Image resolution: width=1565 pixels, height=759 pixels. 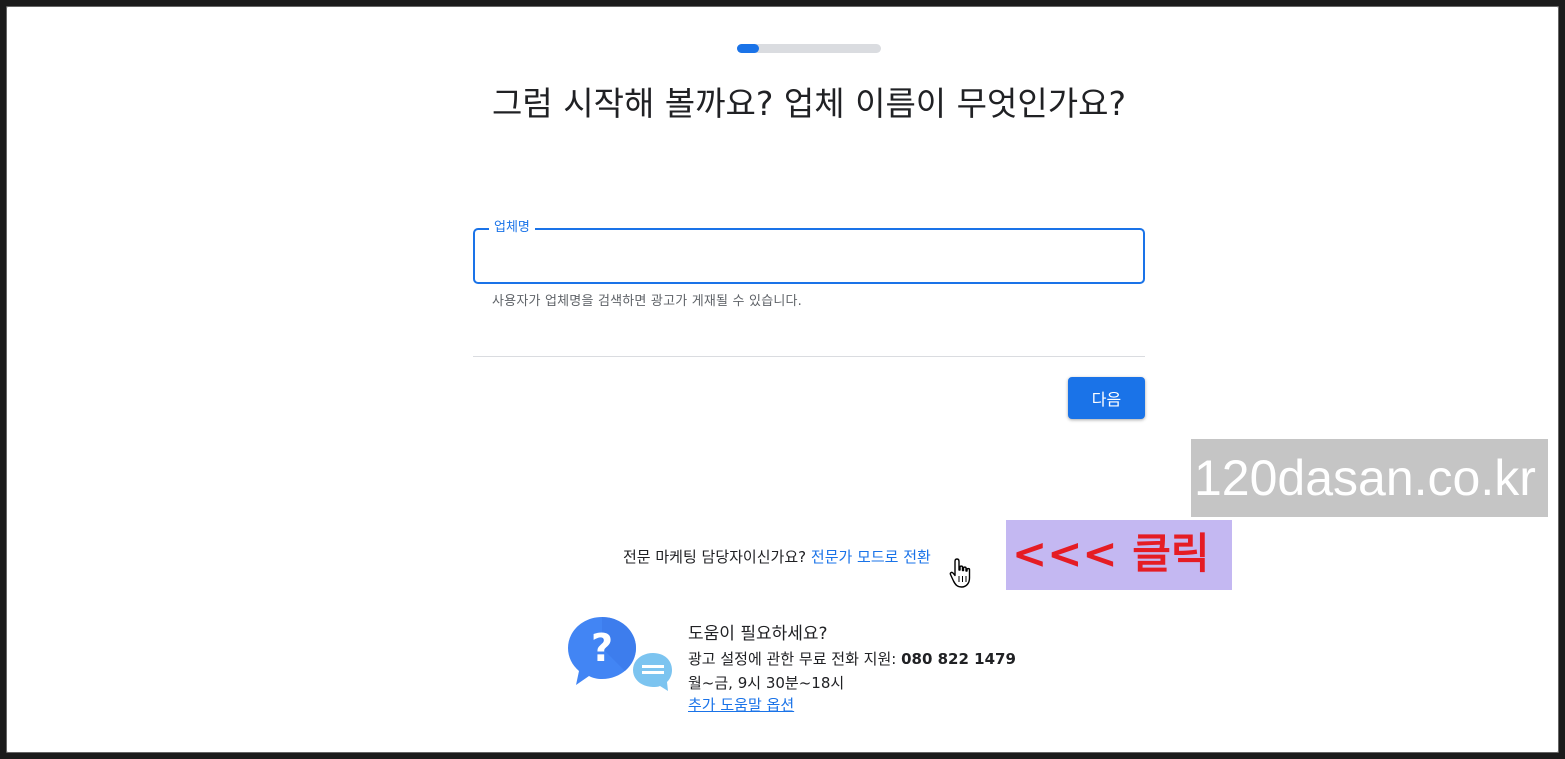 I want to click on hand-pointer-icon, so click(x=960, y=573).